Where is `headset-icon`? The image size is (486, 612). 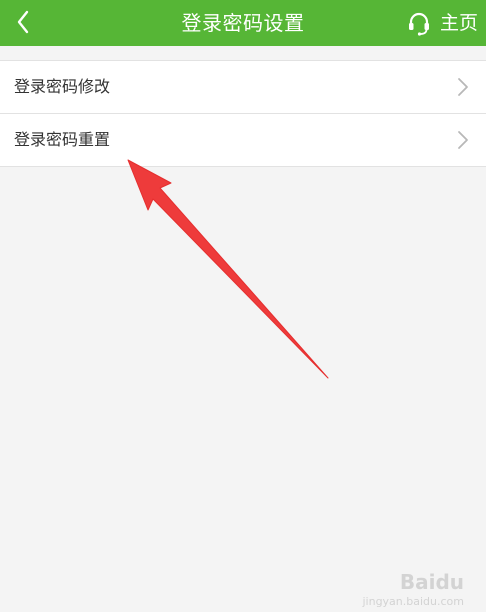
headset-icon is located at coordinates (418, 24).